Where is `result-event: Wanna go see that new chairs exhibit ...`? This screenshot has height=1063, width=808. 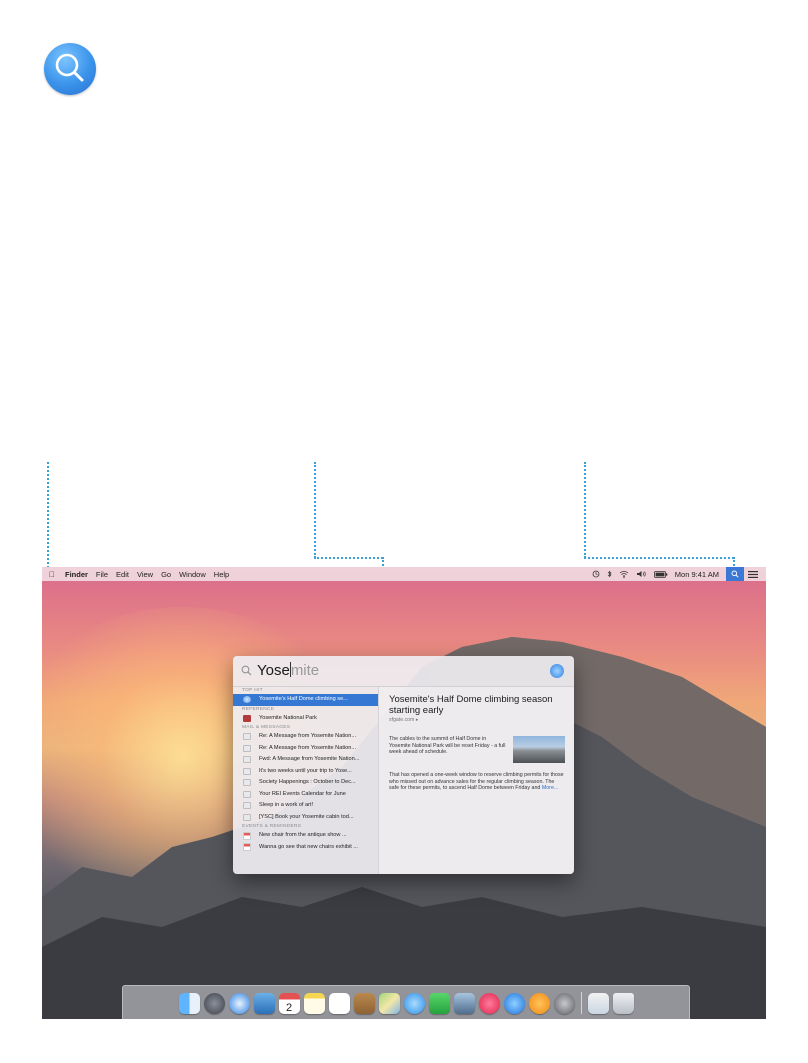 result-event: Wanna go see that new chairs exhibit ... is located at coordinates (305, 848).